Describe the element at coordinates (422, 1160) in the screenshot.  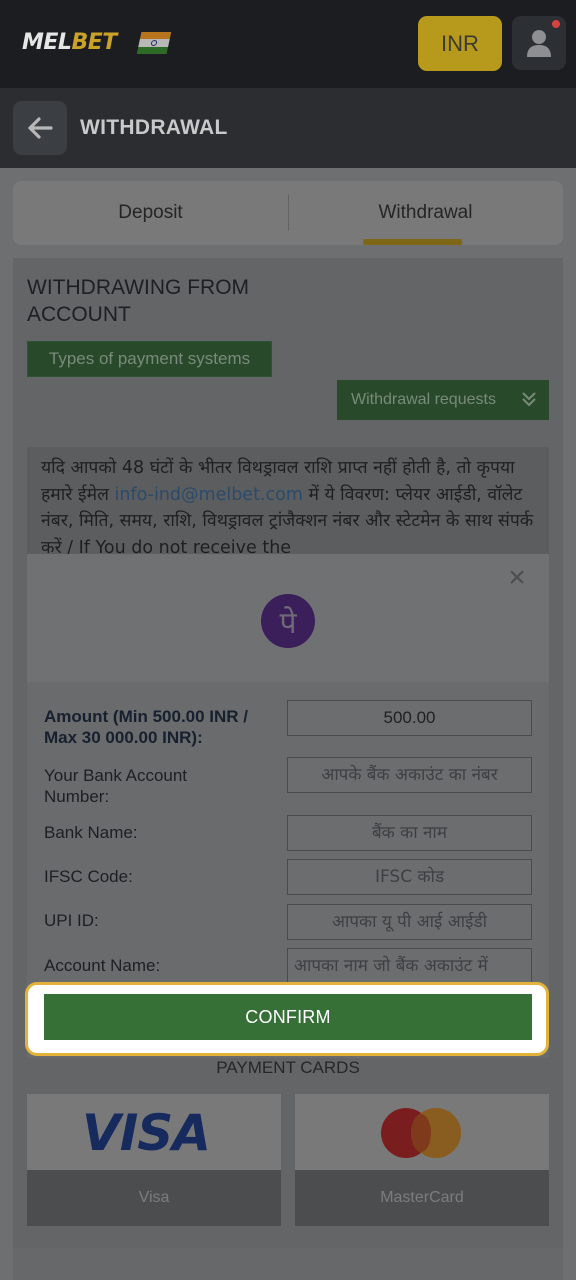
I see `mastercard-card: MasterCard` at that location.